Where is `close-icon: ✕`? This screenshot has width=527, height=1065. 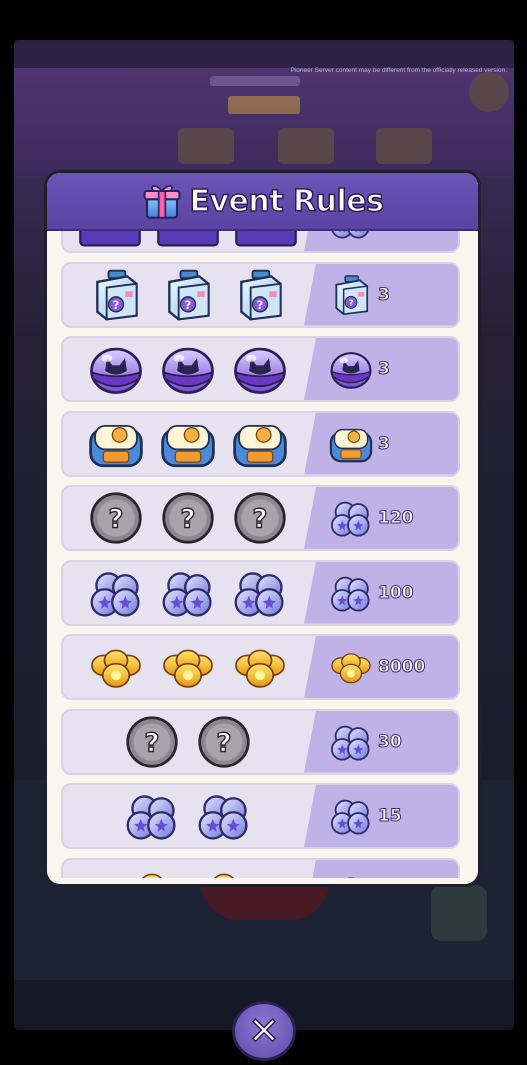
close-icon: ✕ is located at coordinates (263, 1031).